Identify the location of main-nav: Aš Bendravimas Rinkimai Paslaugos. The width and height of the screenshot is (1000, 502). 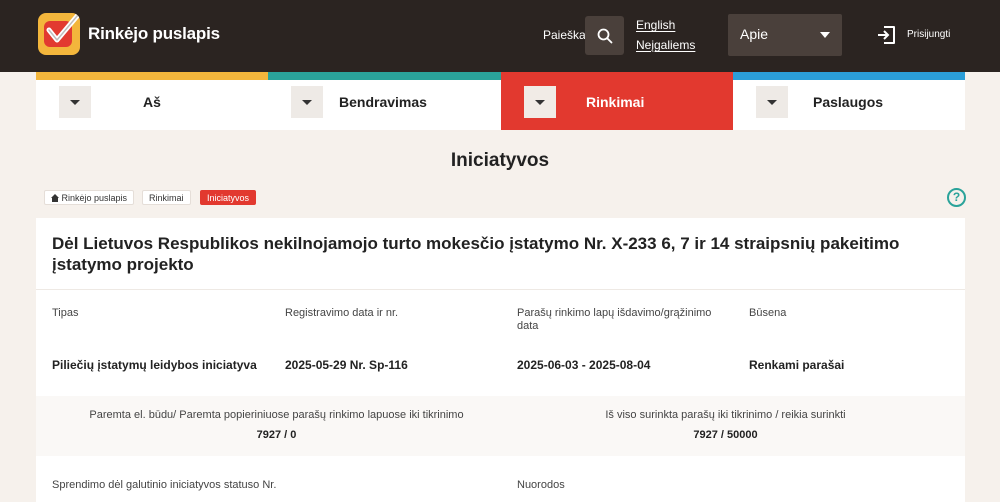
(500, 101).